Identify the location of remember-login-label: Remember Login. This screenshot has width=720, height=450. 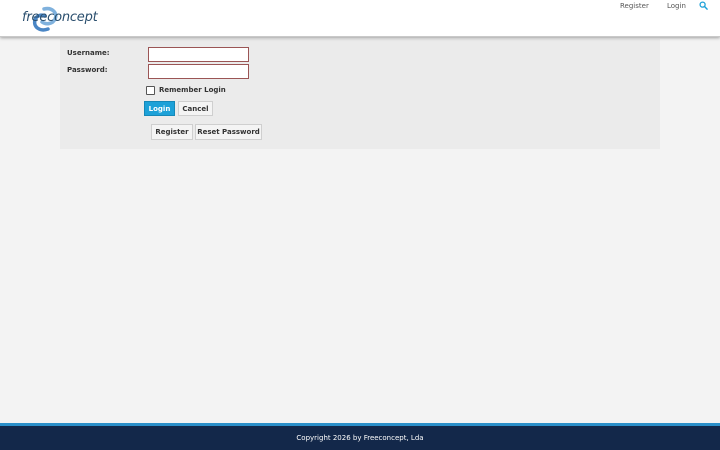
(192, 90).